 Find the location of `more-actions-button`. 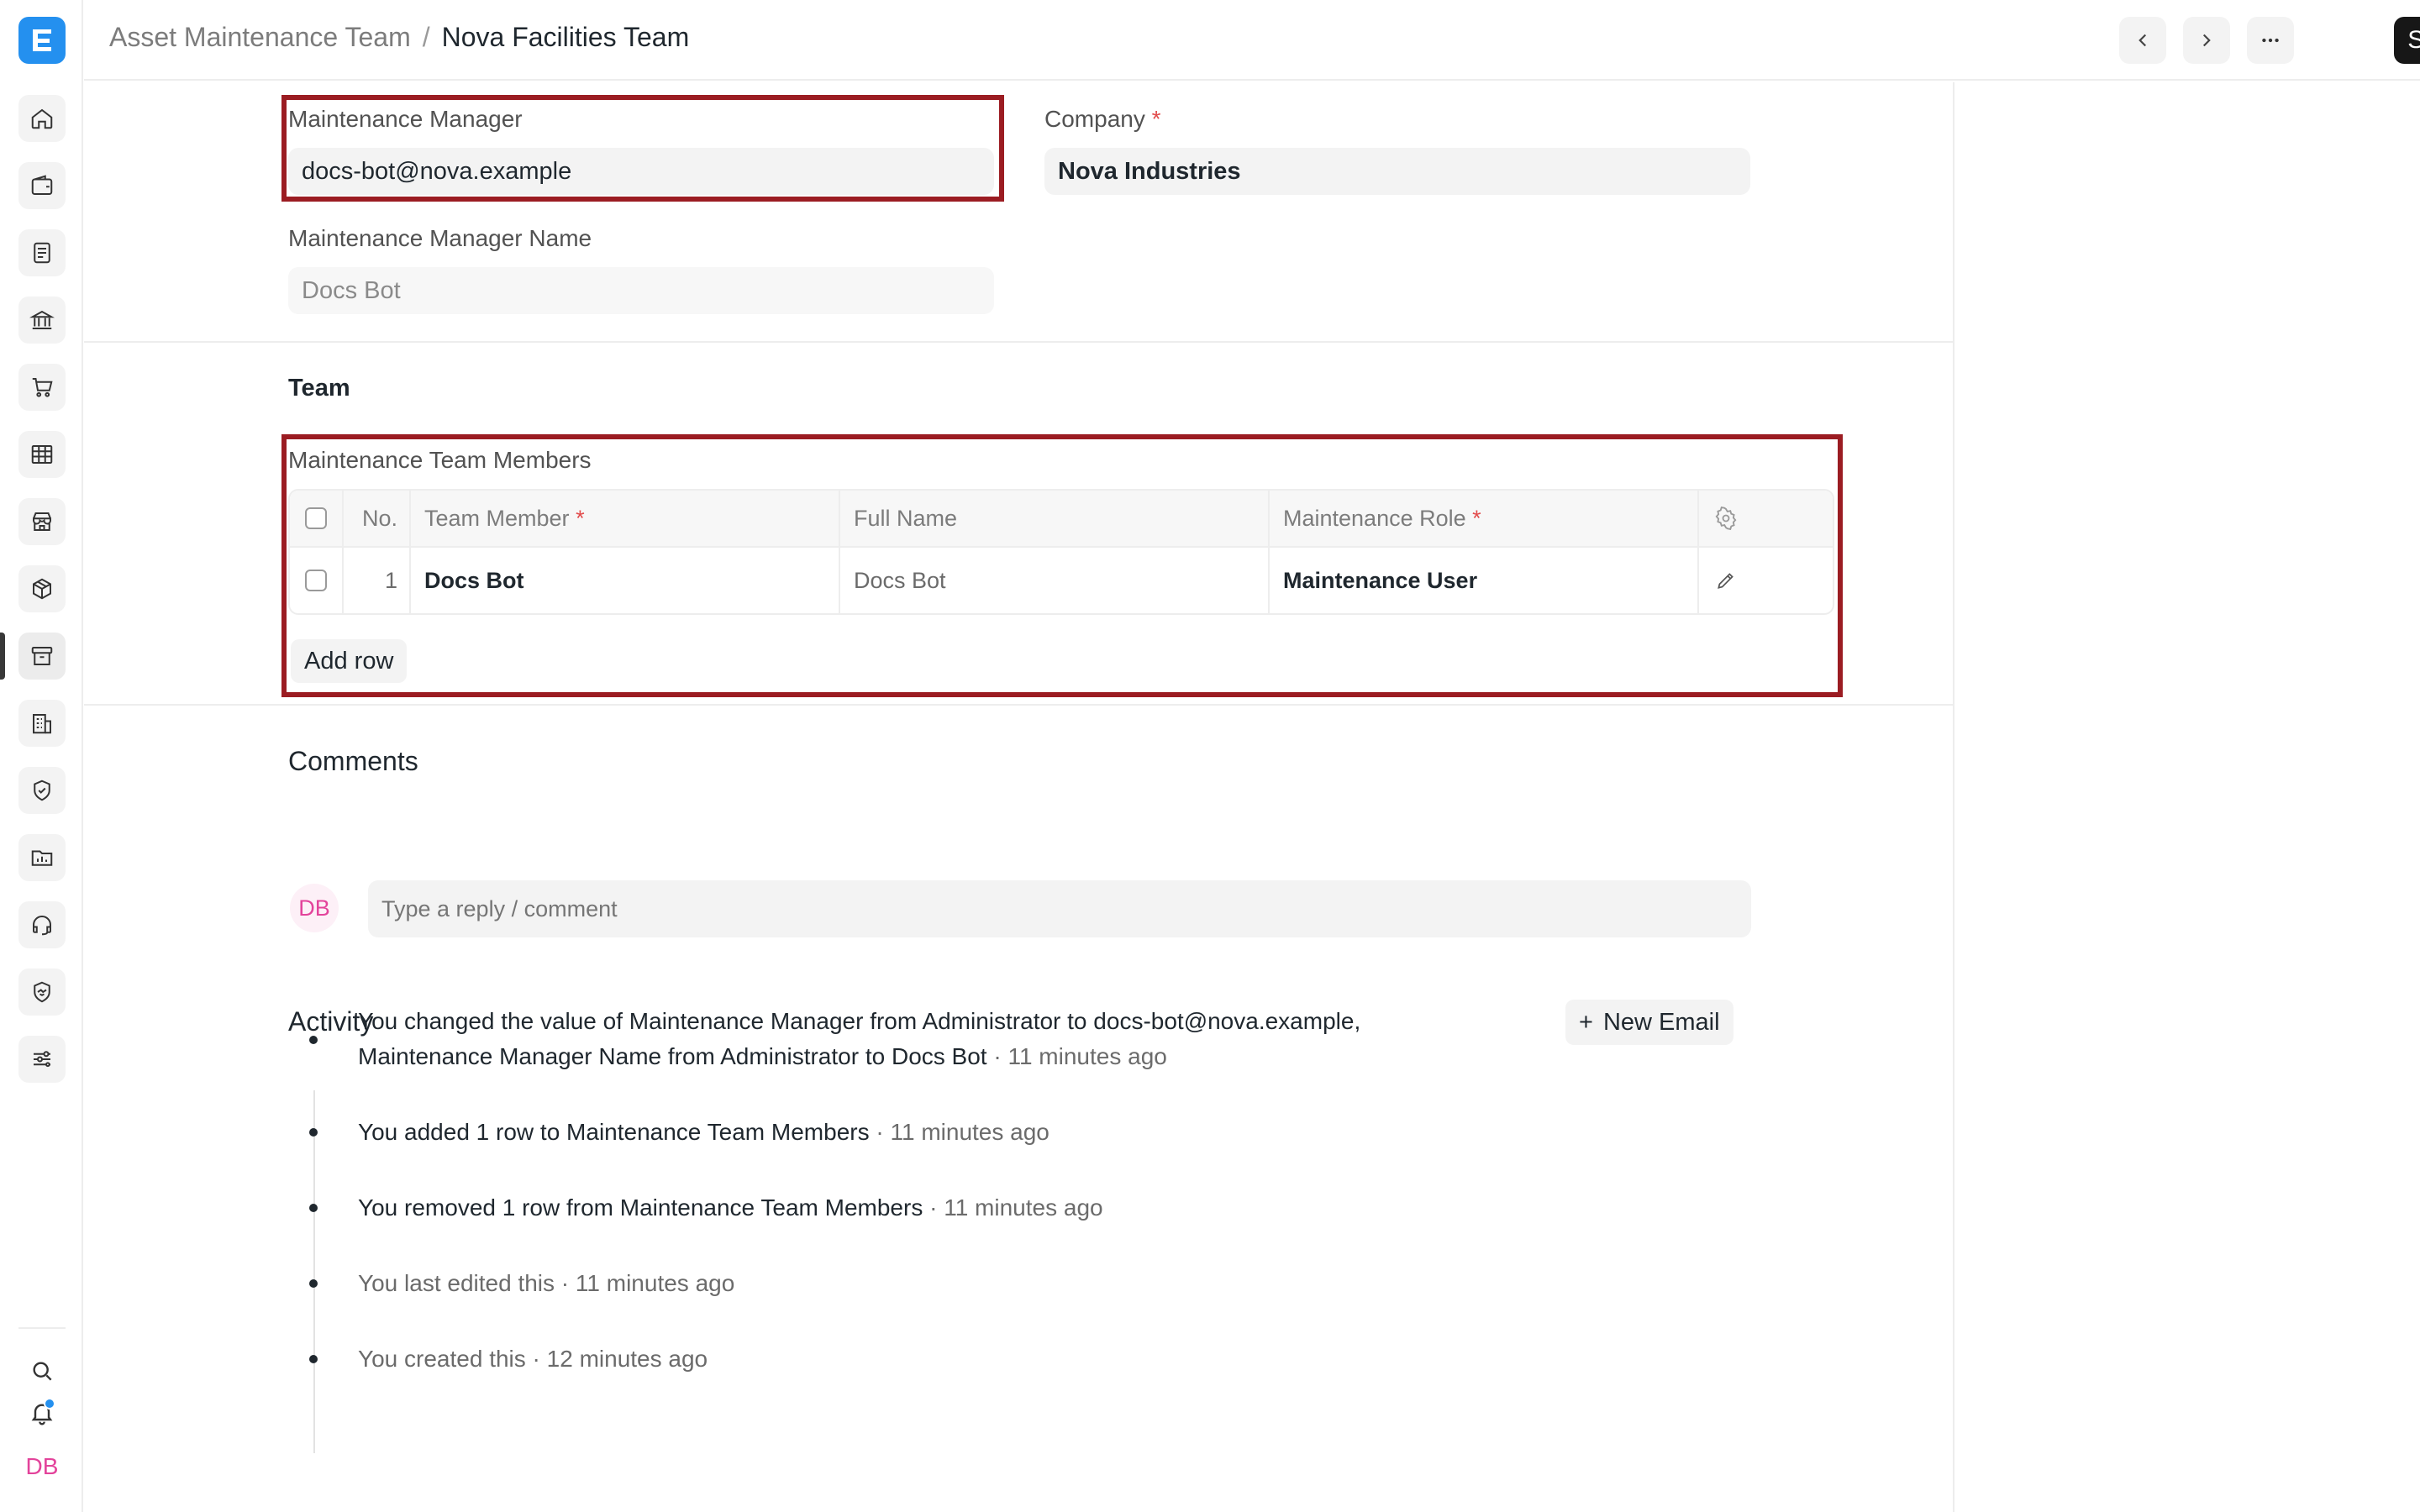

more-actions-button is located at coordinates (2270, 40).